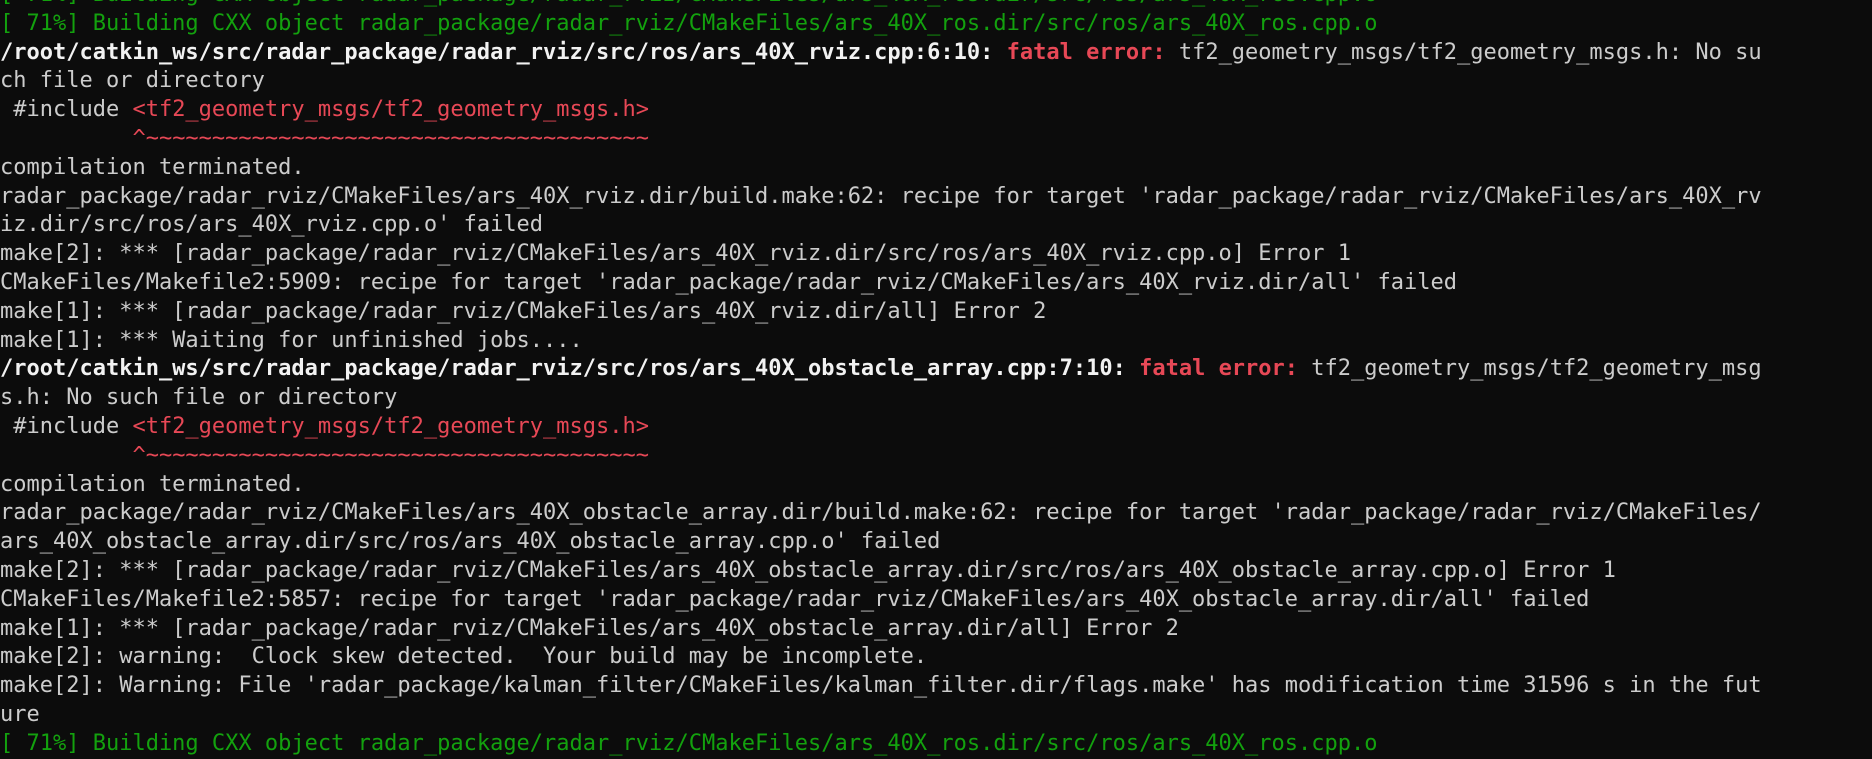 The image size is (1872, 759). Describe the element at coordinates (936, 398) in the screenshot. I see `terminal-line: s.h: No such file or directory` at that location.